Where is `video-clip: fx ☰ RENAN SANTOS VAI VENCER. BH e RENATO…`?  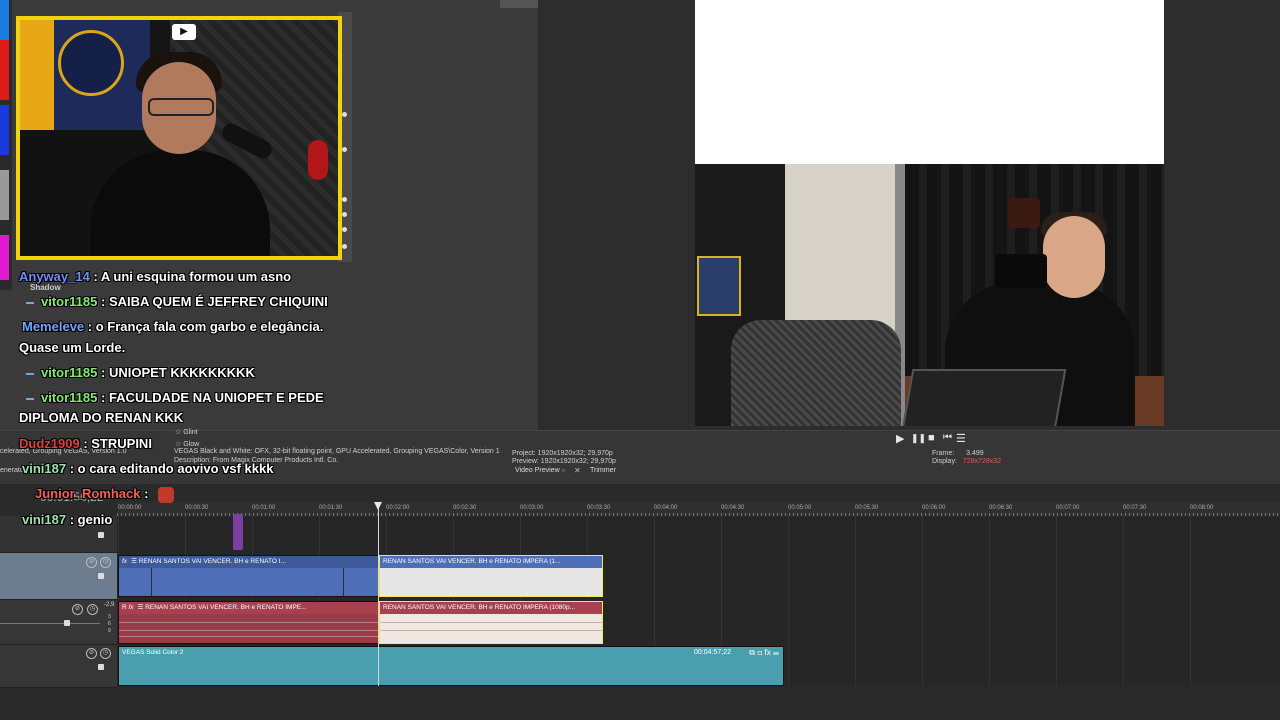 video-clip: fx ☰ RENAN SANTOS VAI VENCER. BH e RENATO… is located at coordinates (249, 576).